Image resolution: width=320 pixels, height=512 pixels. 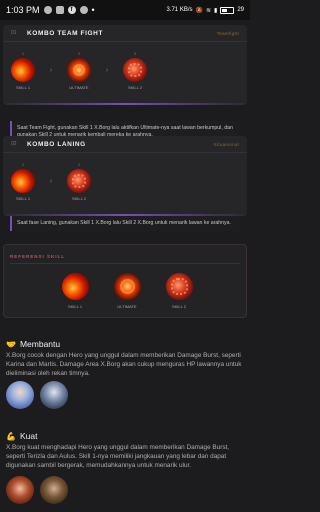 What do you see at coordinates (125, 144) in the screenshot?
I see `card-header: 02 KOMBO LANING Situasional` at bounding box center [125, 144].